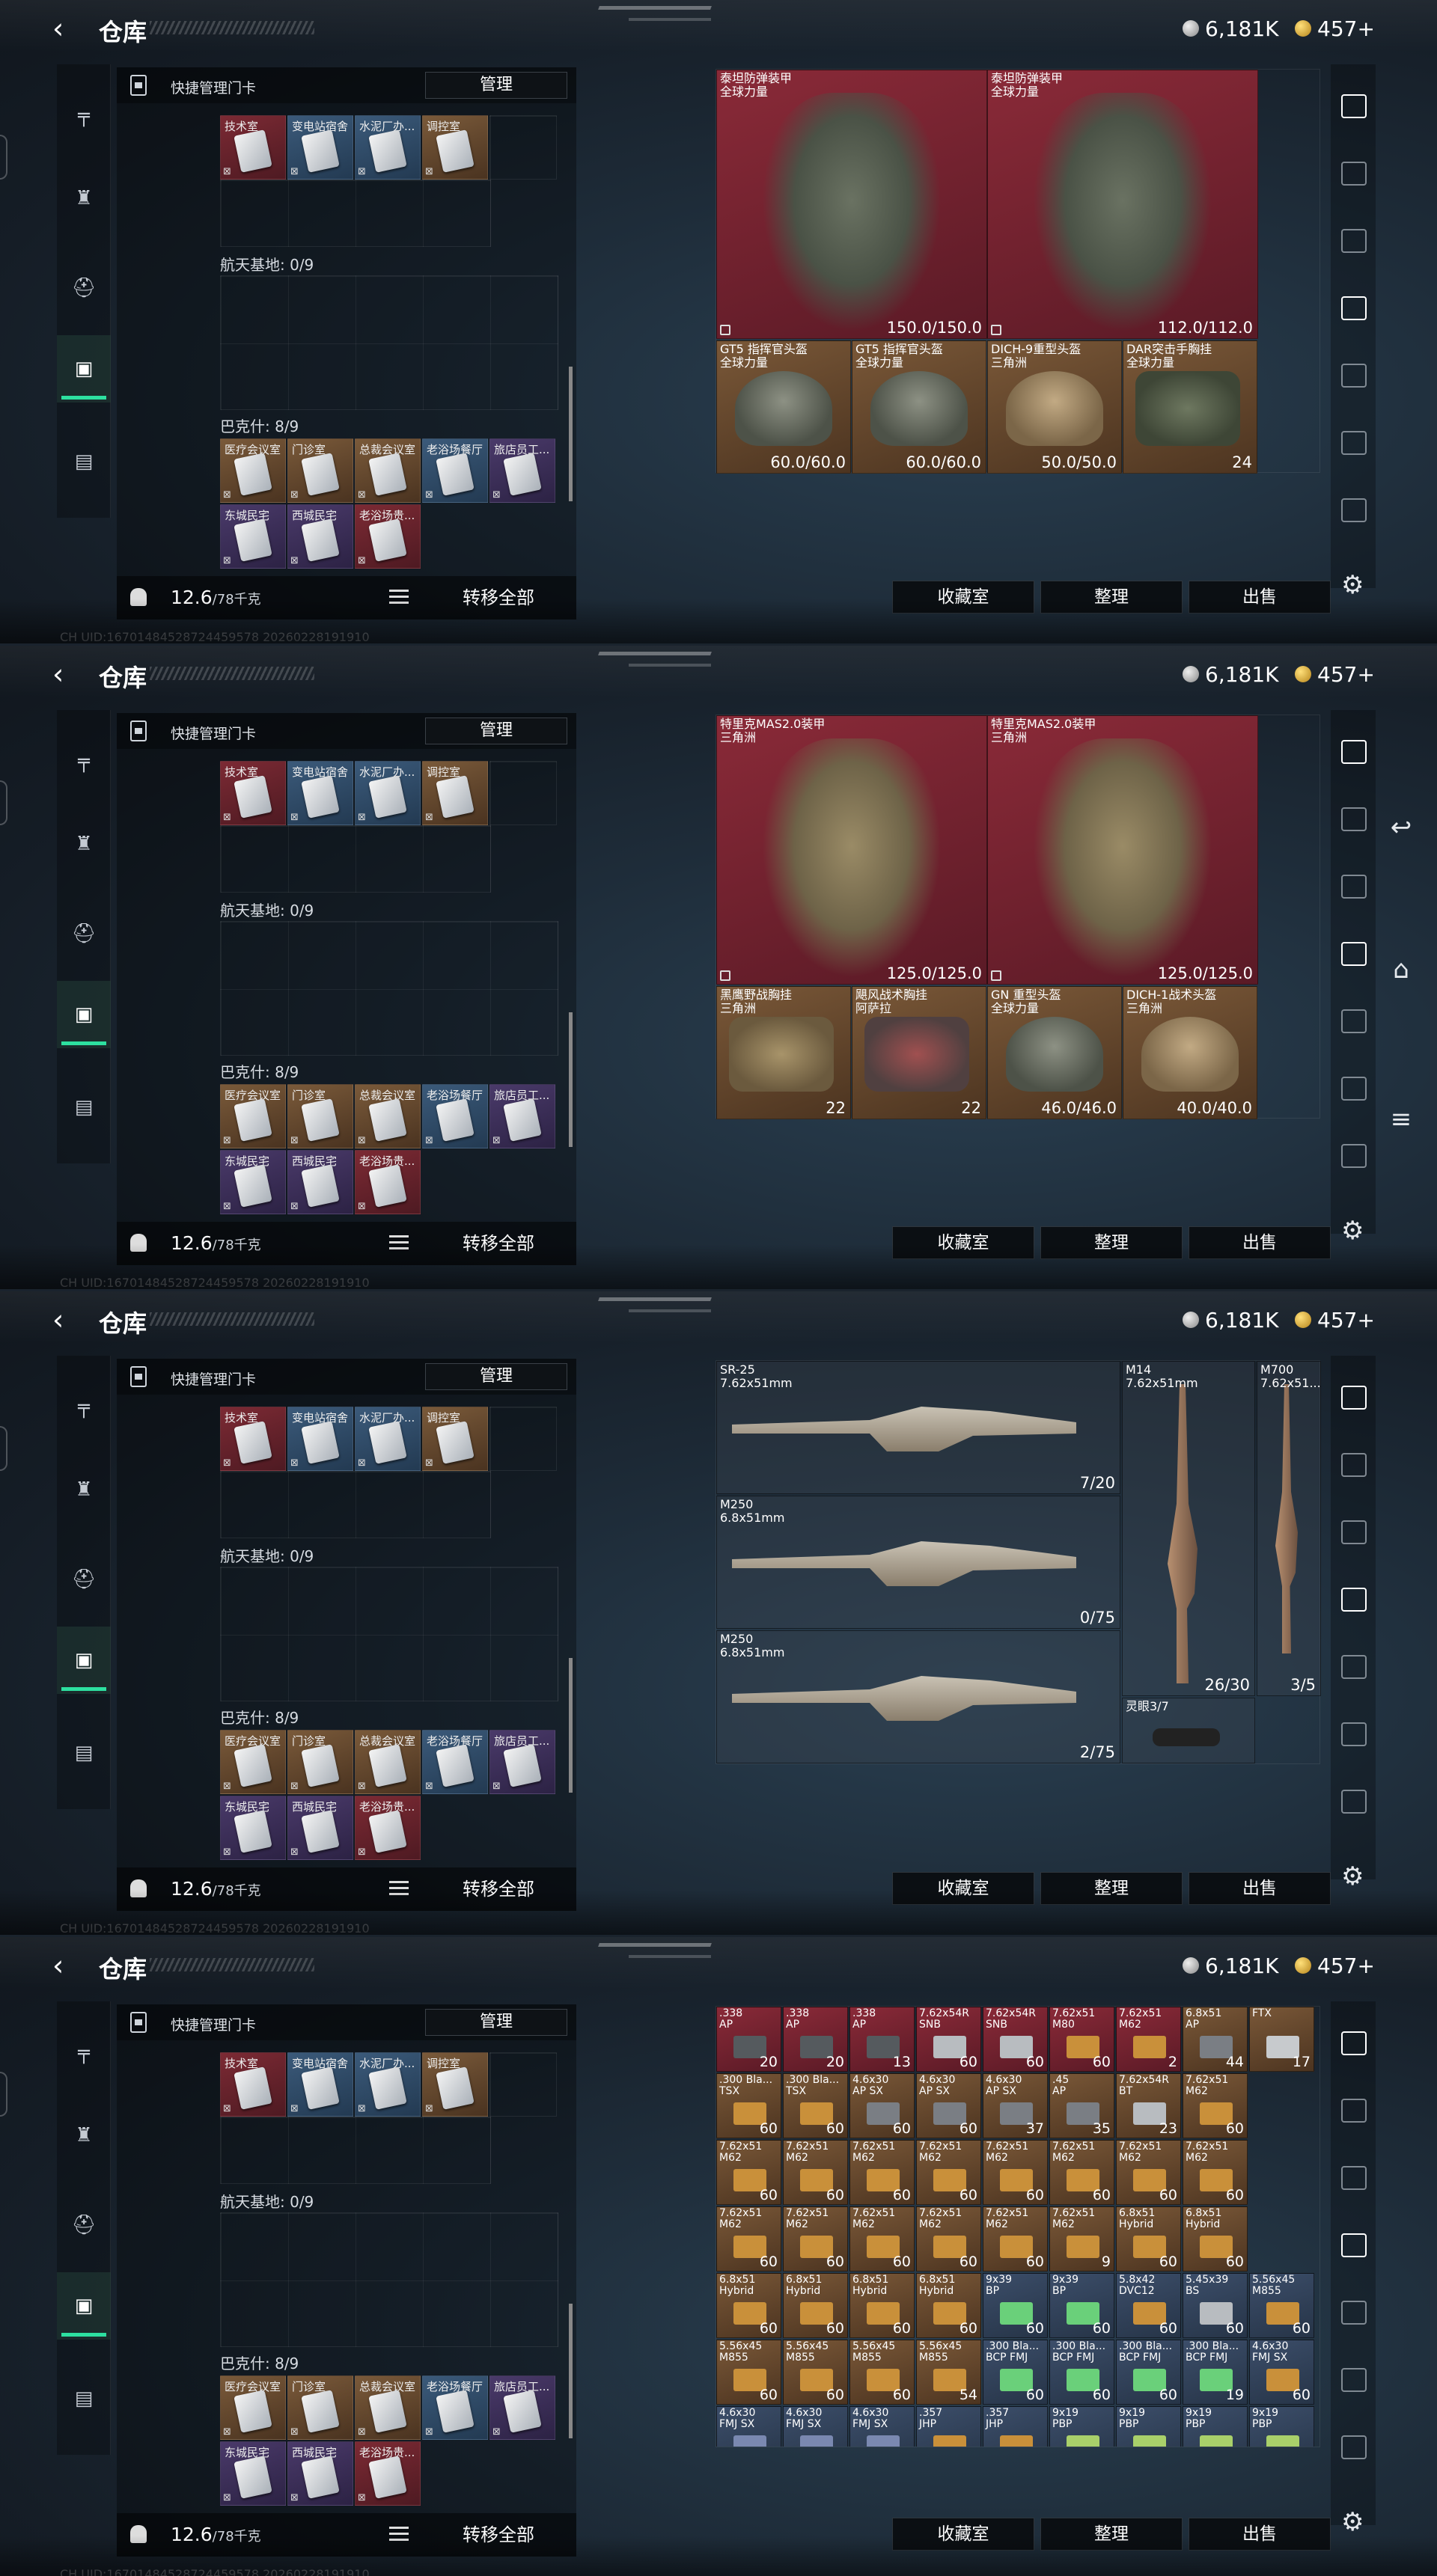 The width and height of the screenshot is (1437, 2576). I want to click on chest-rig-item: 黑鹰野战胸挂 三角洲 22, so click(783, 1052).